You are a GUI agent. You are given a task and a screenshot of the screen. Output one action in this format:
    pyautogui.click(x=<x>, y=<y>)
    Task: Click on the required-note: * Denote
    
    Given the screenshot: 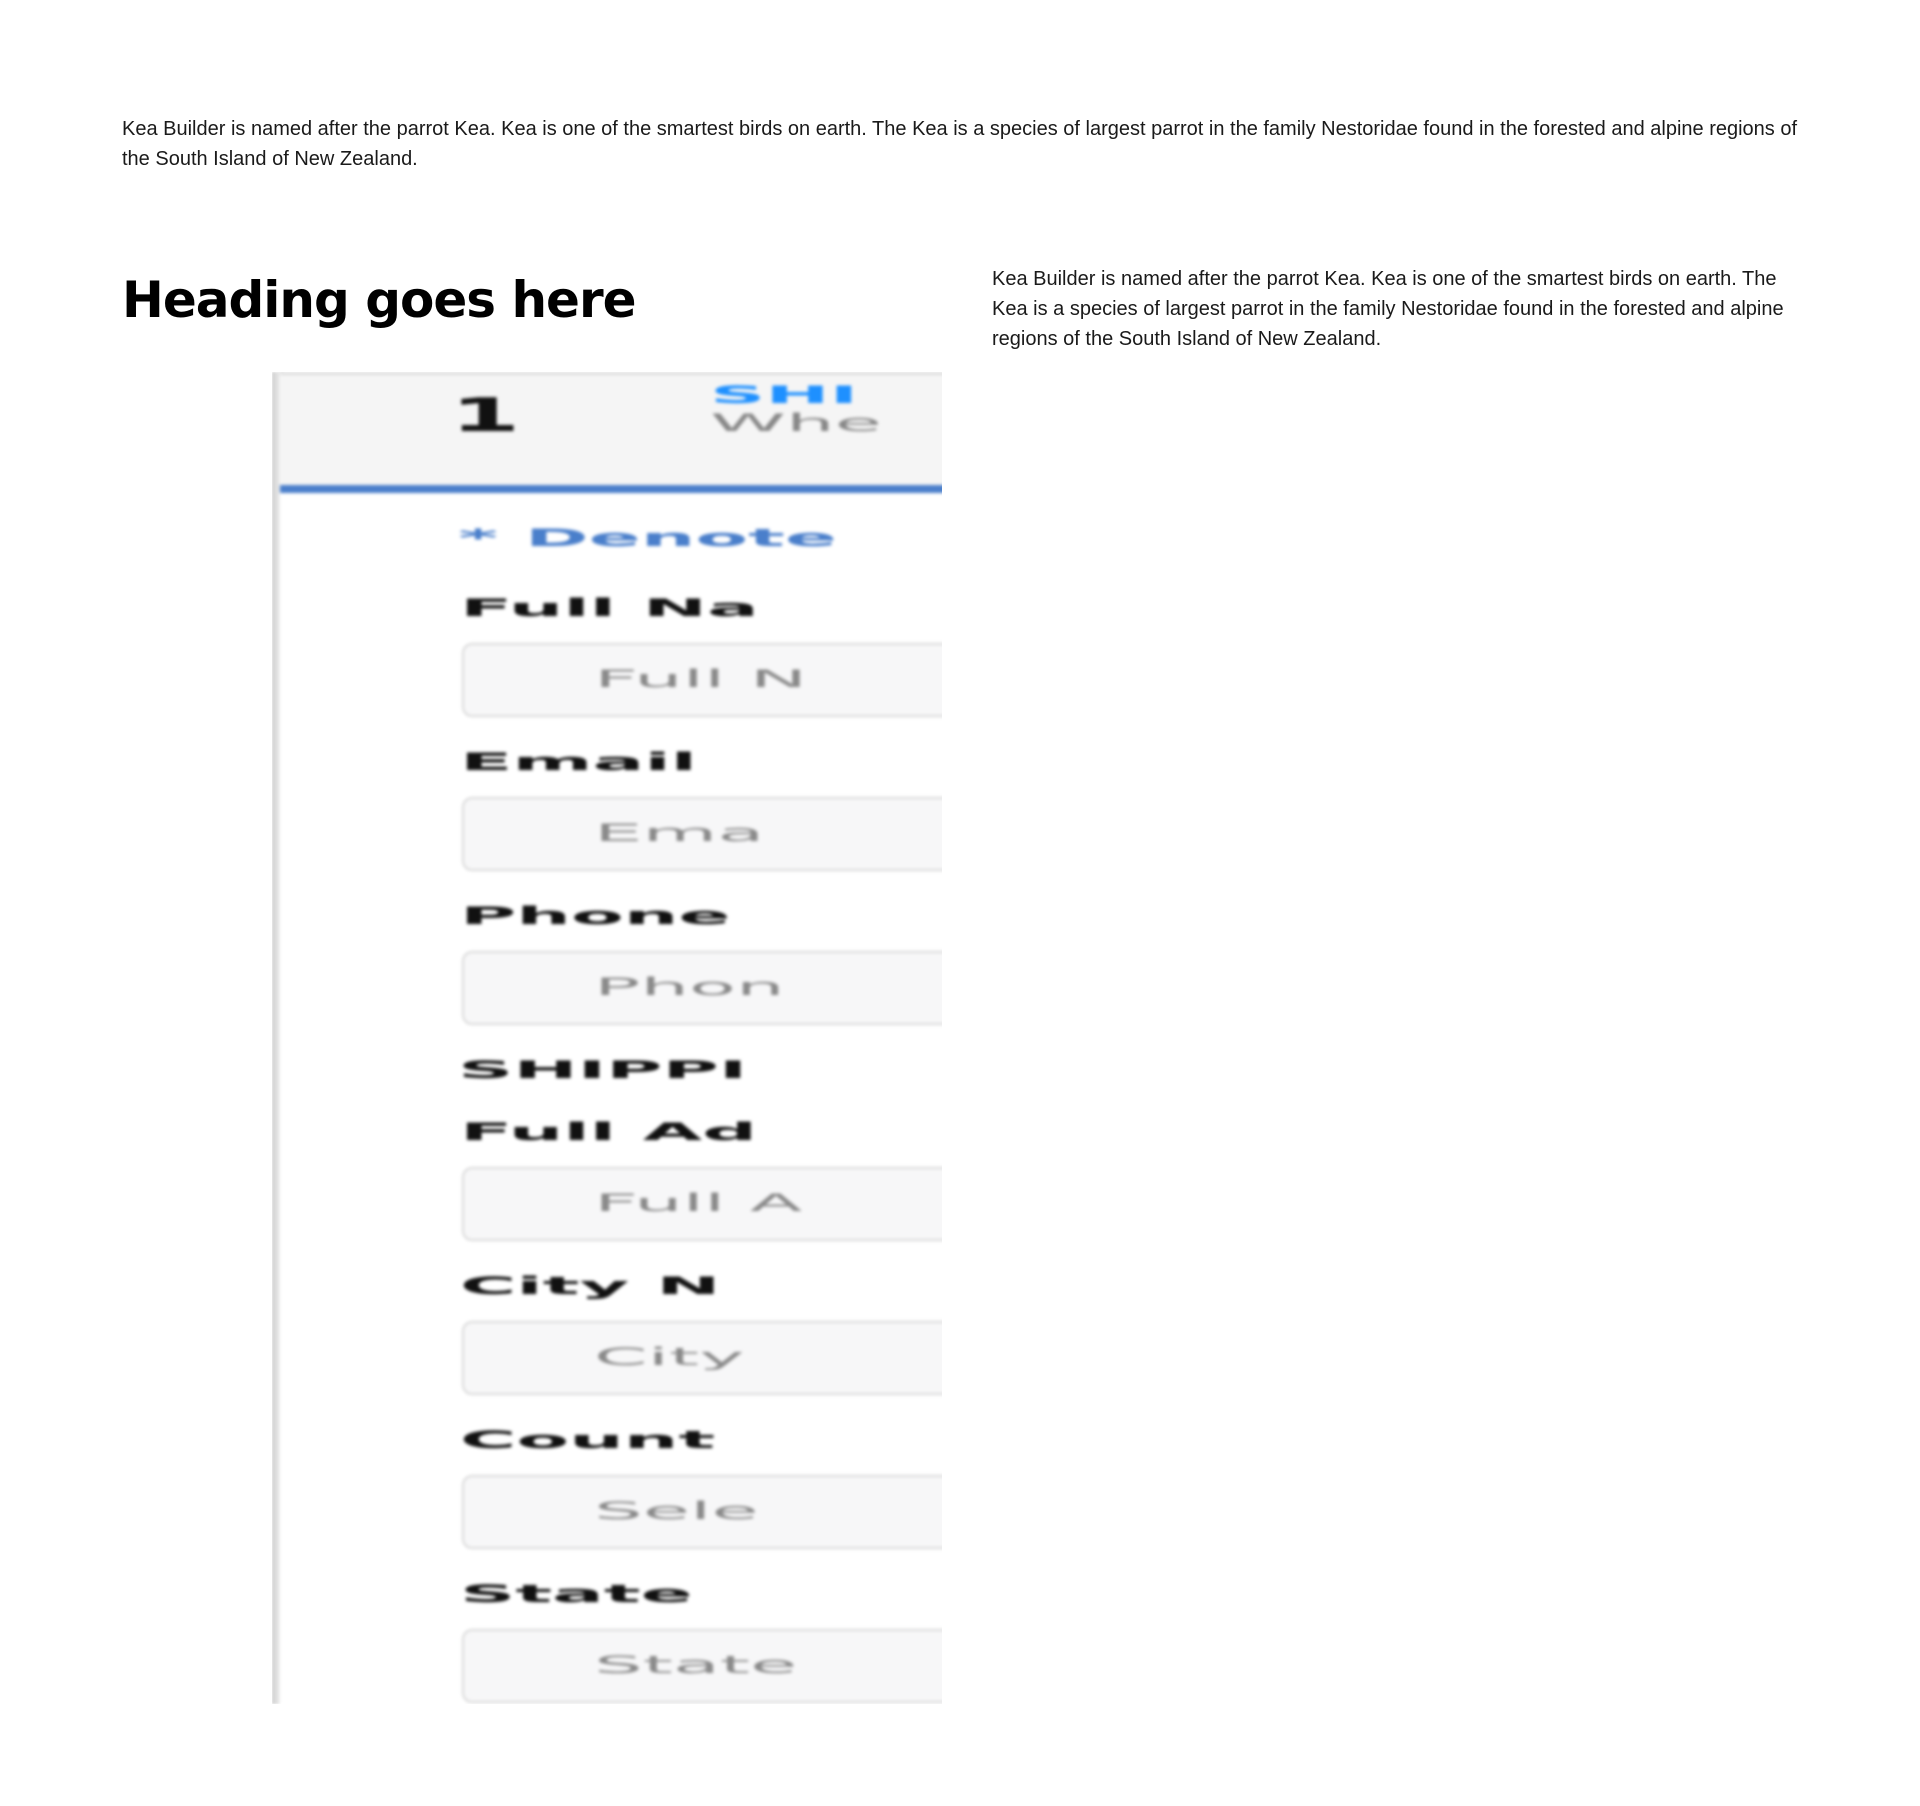 What is the action you would take?
    pyautogui.click(x=647, y=538)
    